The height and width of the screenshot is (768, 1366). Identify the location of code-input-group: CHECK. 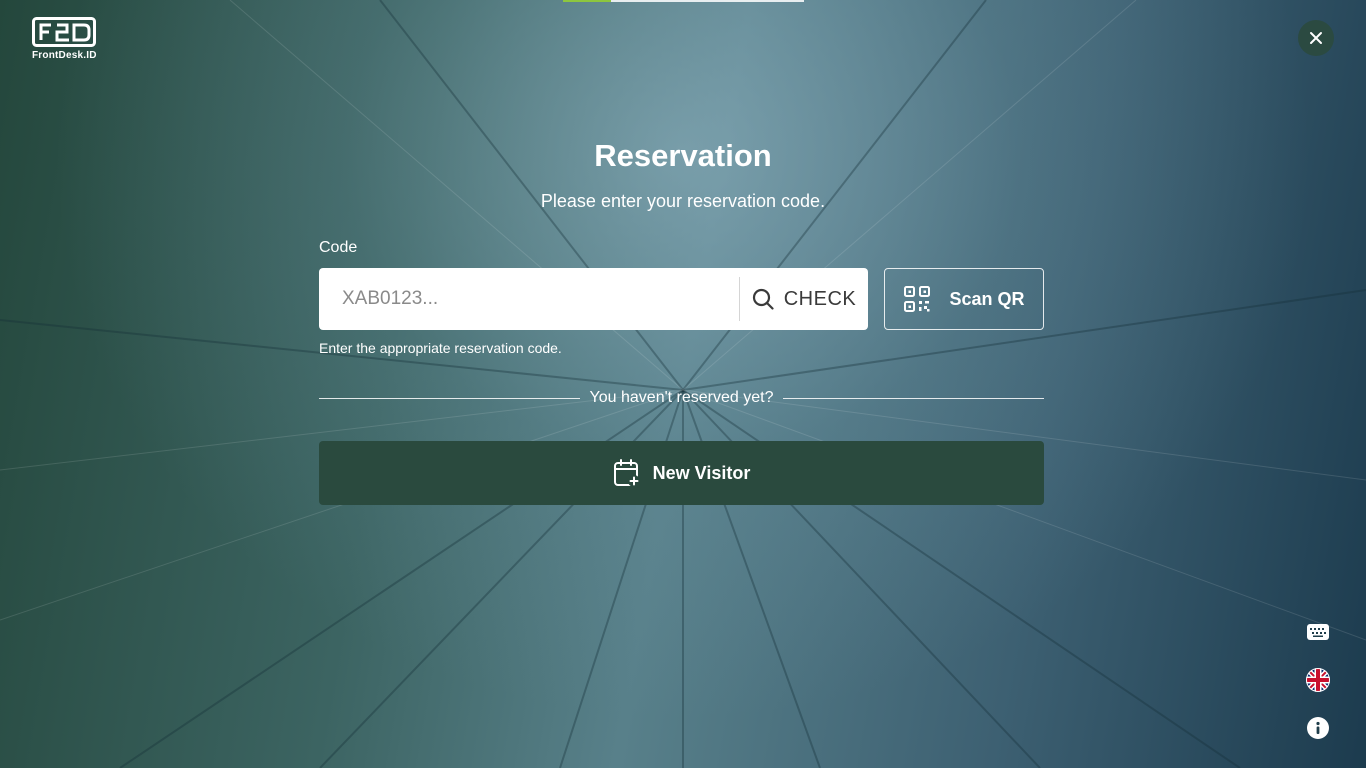
(593, 299).